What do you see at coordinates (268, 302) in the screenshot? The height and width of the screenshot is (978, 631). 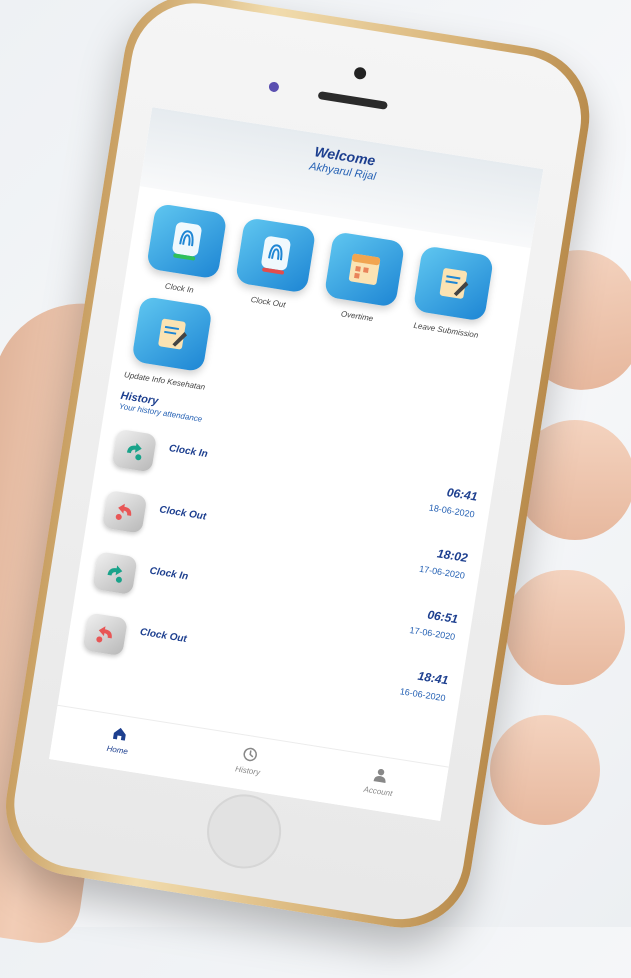 I see `menu-label: Clock Out` at bounding box center [268, 302].